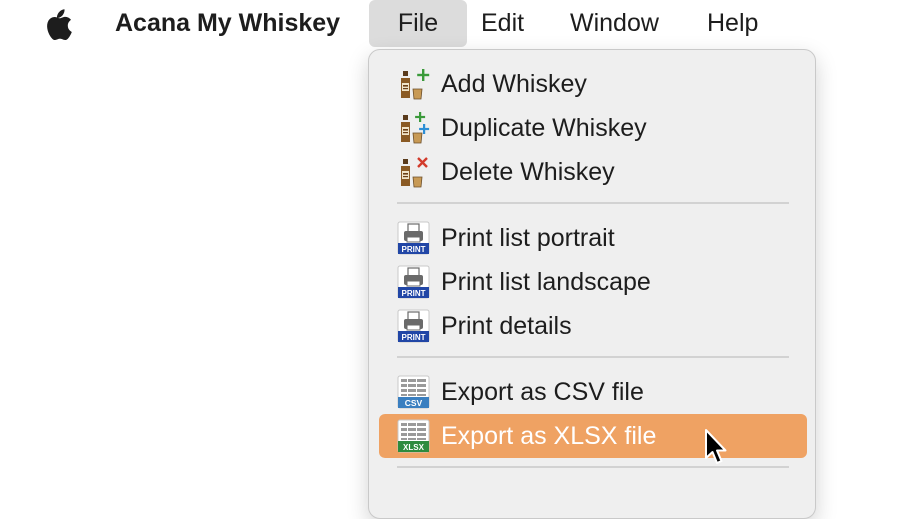  I want to click on menu-window: Window, so click(614, 23).